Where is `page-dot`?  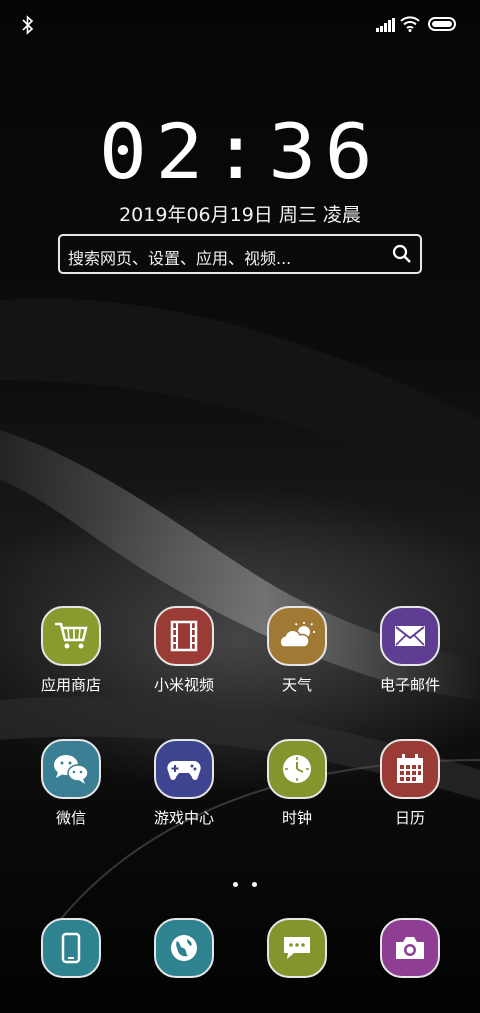 page-dot is located at coordinates (254, 884).